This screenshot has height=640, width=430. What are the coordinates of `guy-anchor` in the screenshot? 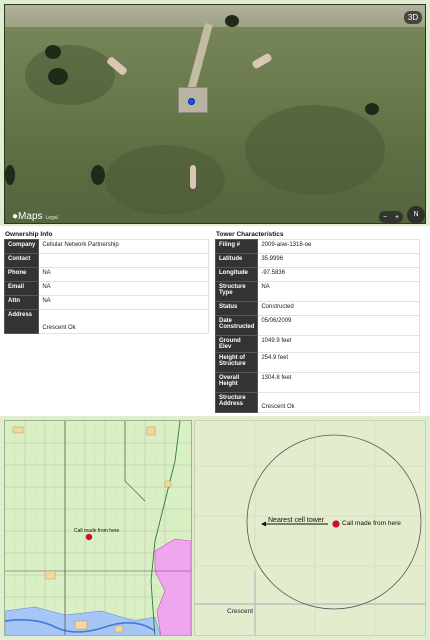 It's located at (193, 177).